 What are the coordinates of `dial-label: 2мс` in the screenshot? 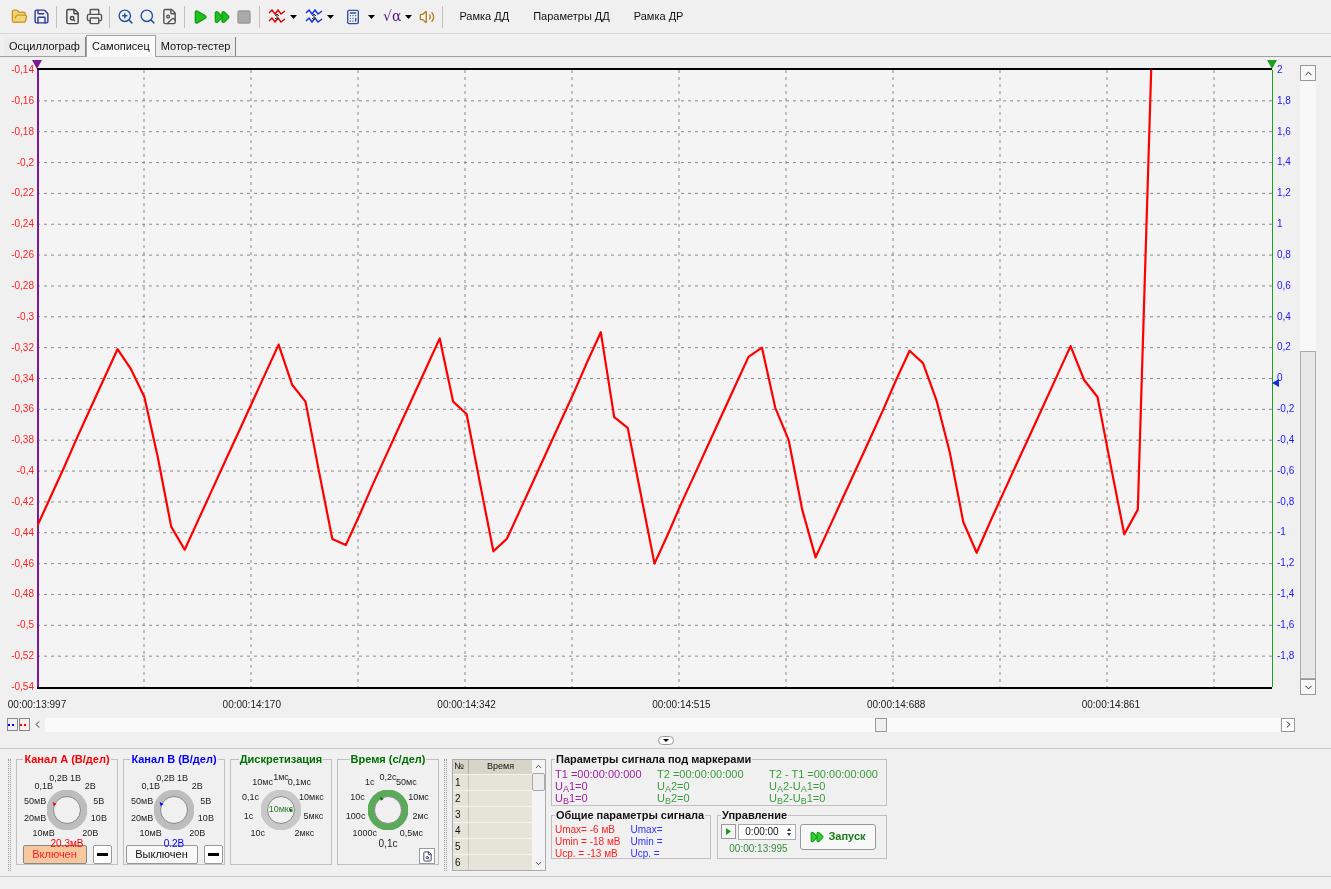 It's located at (420, 816).